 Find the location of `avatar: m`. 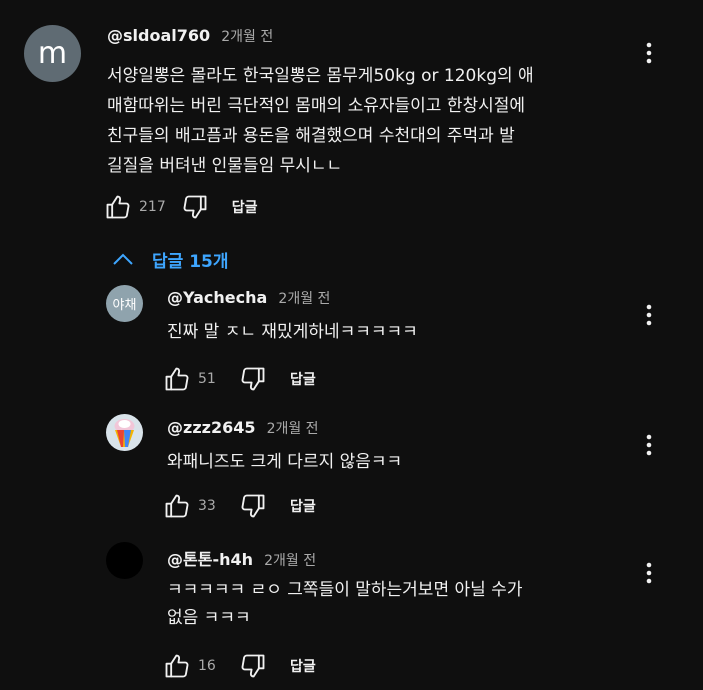

avatar: m is located at coordinates (52, 53).